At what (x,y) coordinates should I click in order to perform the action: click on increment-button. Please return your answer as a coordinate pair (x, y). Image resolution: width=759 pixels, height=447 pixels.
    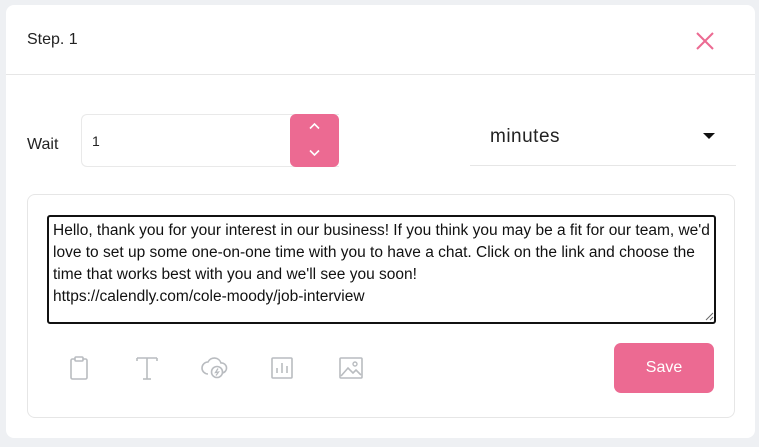
    Looking at the image, I should click on (314, 127).